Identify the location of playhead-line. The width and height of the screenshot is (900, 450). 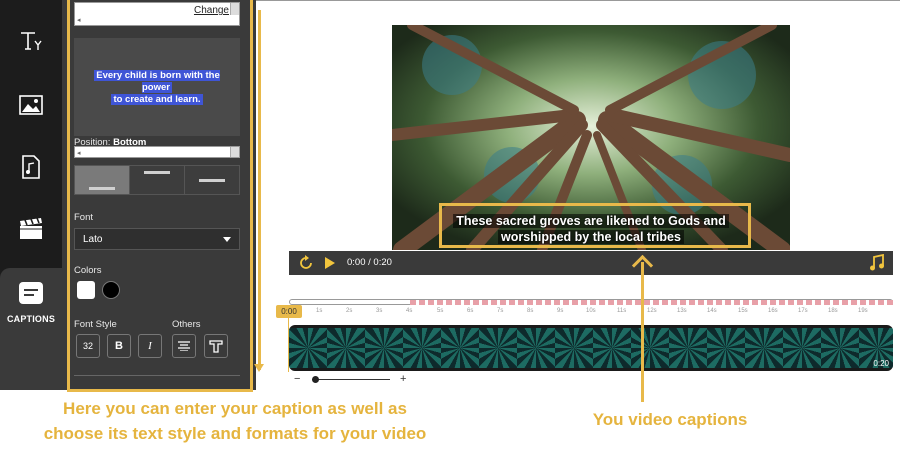
(288, 345).